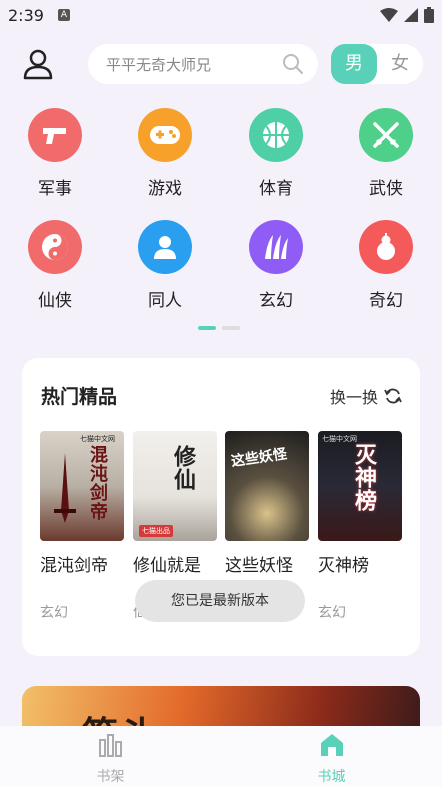  I want to click on user-icon, so click(38, 64).